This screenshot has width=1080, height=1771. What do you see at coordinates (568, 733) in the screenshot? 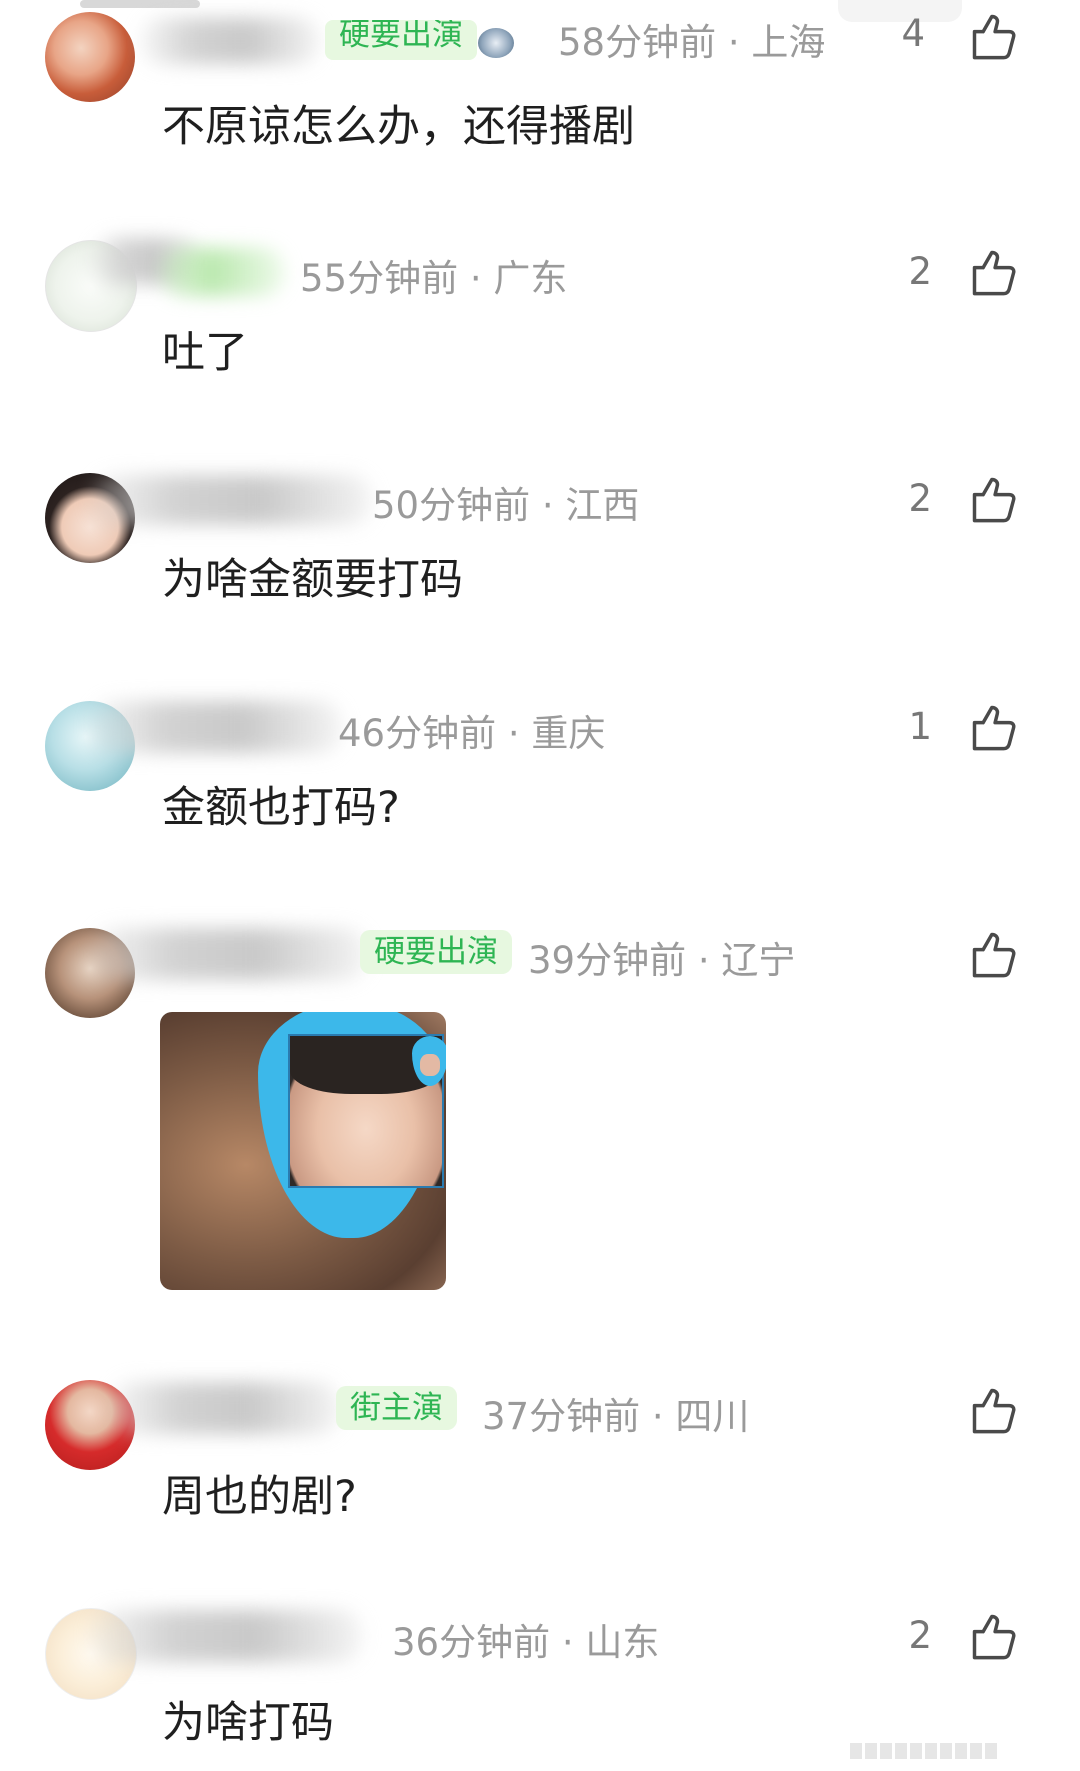
I see `comment-location: 重庆` at bounding box center [568, 733].